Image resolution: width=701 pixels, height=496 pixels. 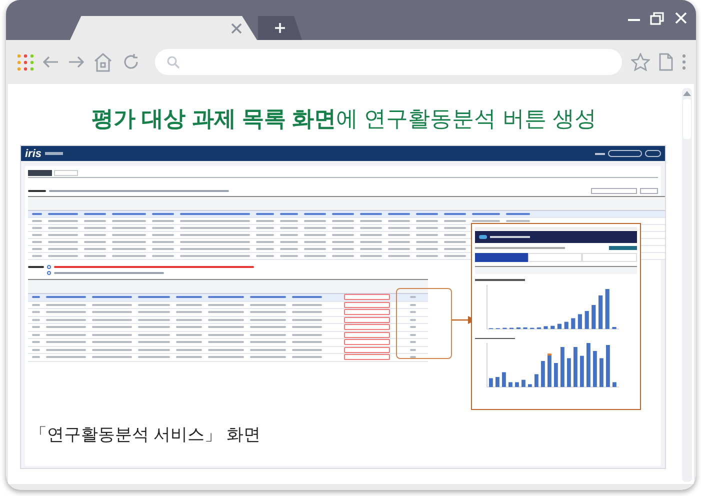 I want to click on reload-icon, so click(x=131, y=62).